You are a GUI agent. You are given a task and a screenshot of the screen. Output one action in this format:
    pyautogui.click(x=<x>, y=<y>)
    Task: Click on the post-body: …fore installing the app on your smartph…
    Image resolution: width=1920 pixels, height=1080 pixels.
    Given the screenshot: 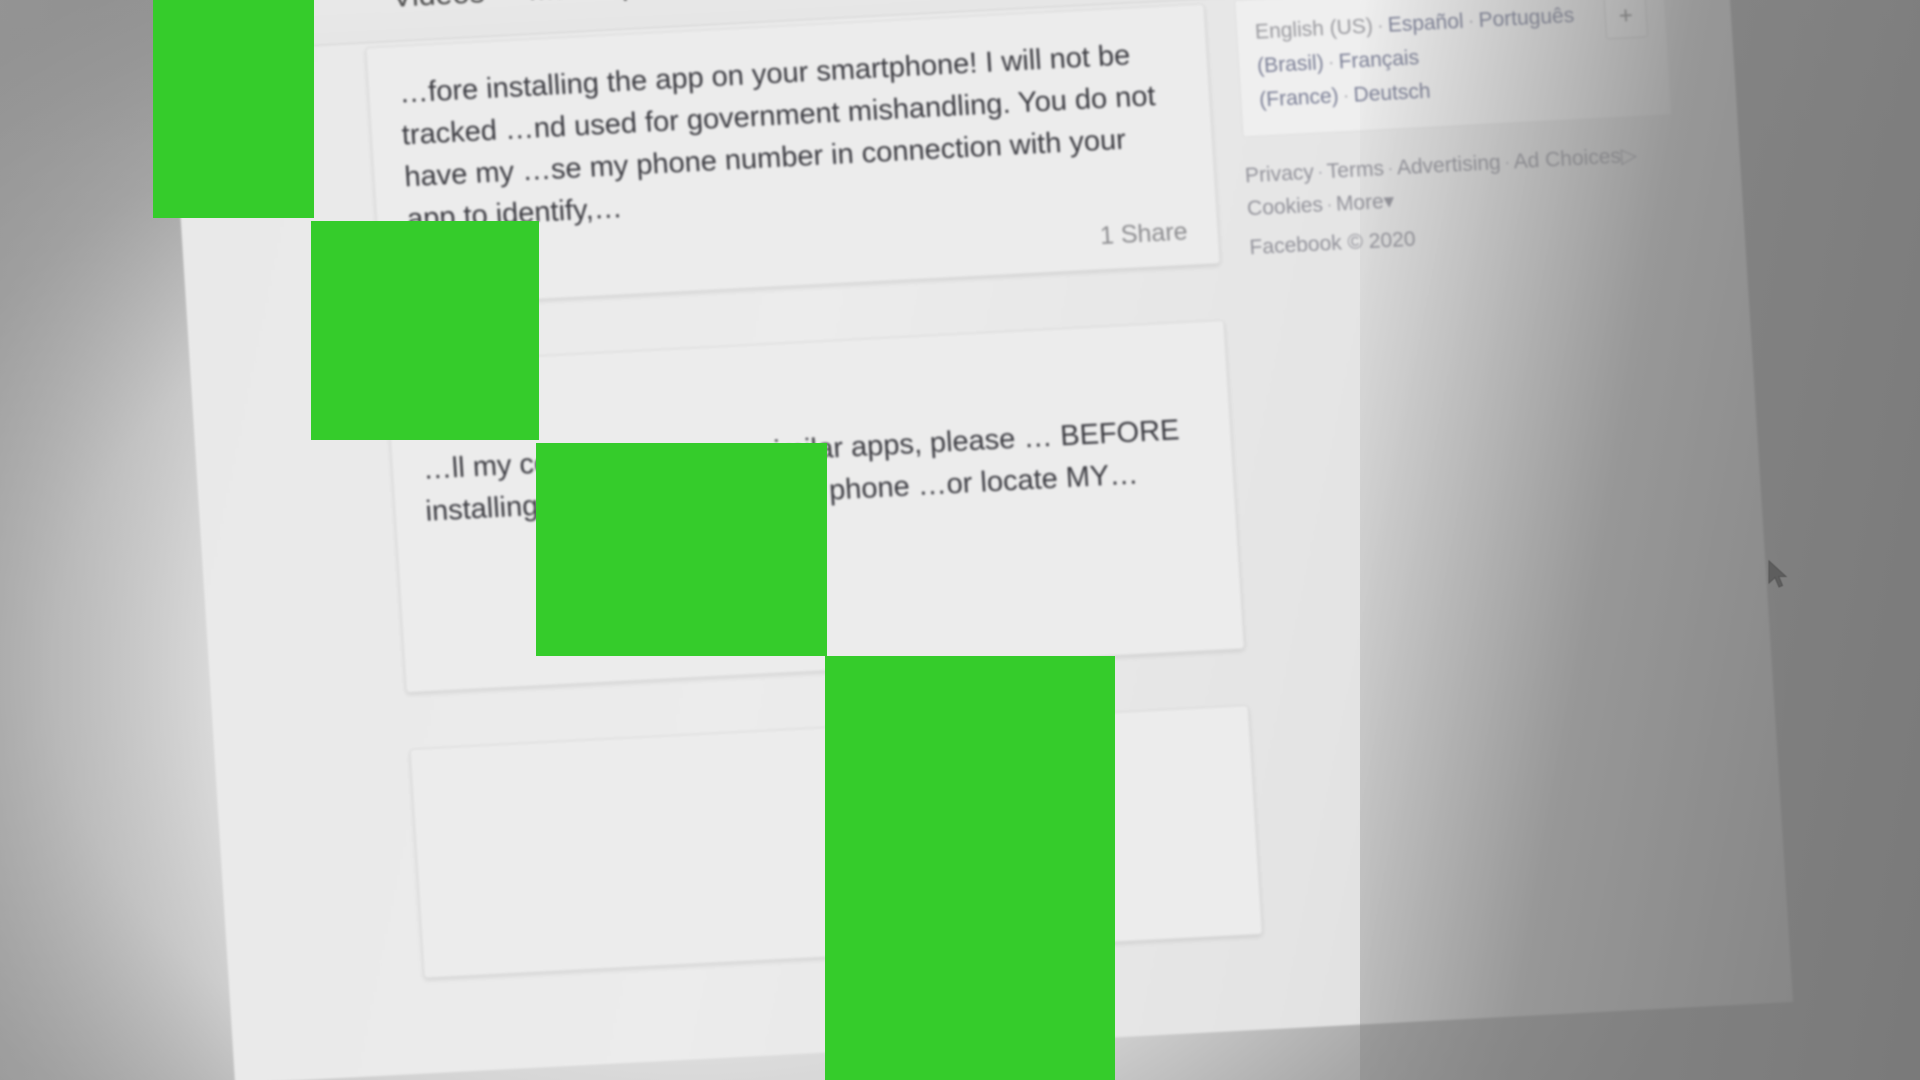 What is the action you would take?
    pyautogui.click(x=777, y=137)
    